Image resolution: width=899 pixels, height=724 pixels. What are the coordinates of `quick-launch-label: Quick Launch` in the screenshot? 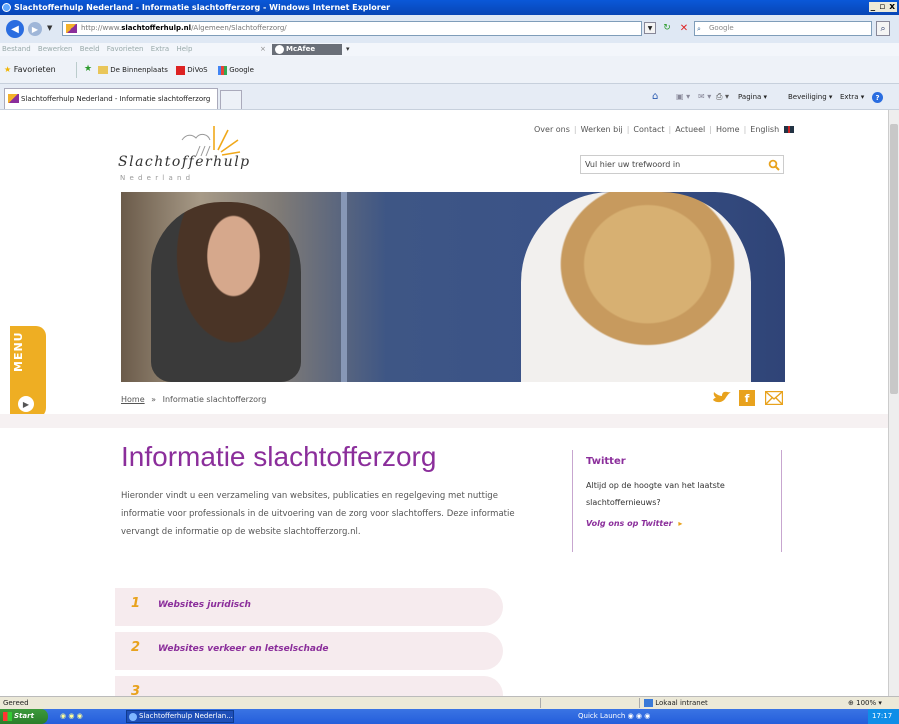 It's located at (602, 716).